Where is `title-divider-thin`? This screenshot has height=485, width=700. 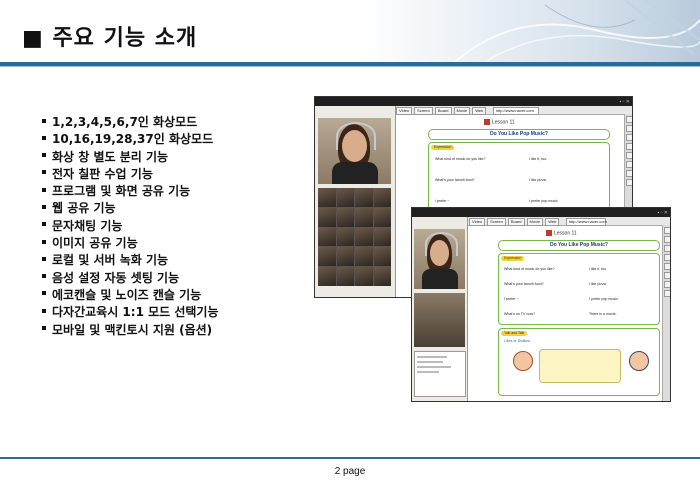
title-divider-thin is located at coordinates (350, 66).